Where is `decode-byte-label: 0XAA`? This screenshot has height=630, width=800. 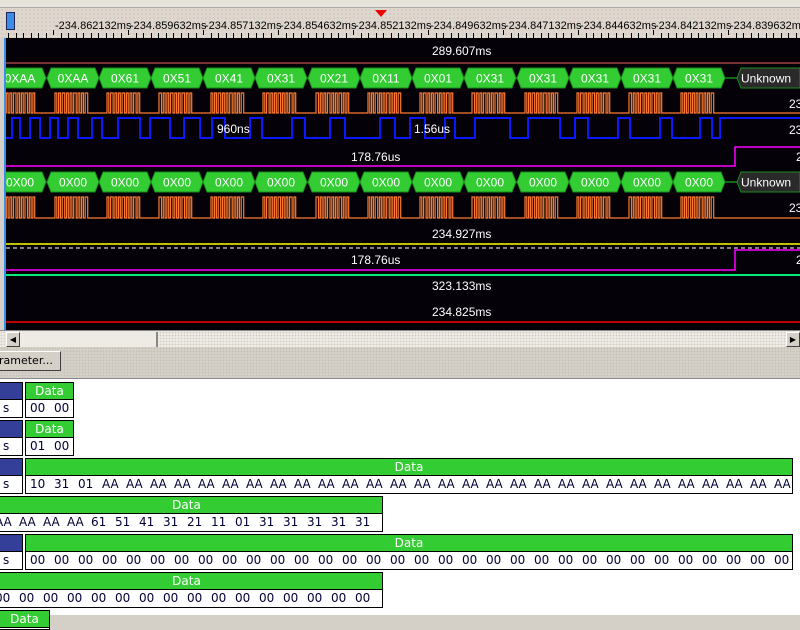
decode-byte-label: 0XAA is located at coordinates (20, 79).